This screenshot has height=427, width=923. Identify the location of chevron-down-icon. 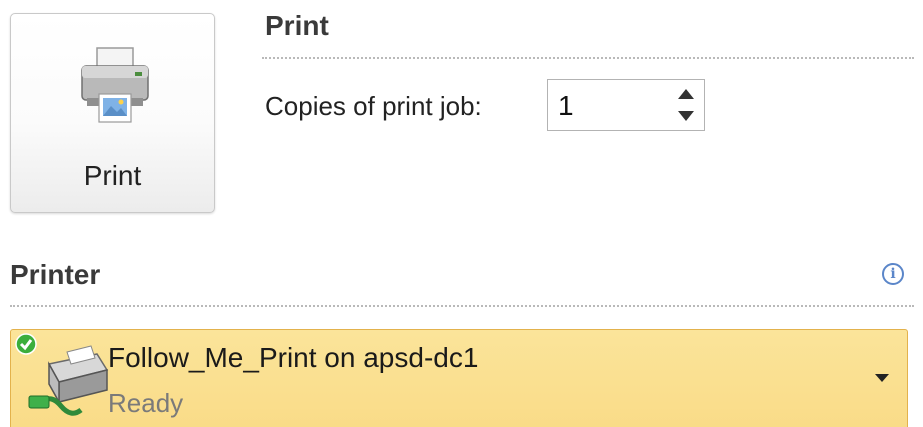
(882, 378).